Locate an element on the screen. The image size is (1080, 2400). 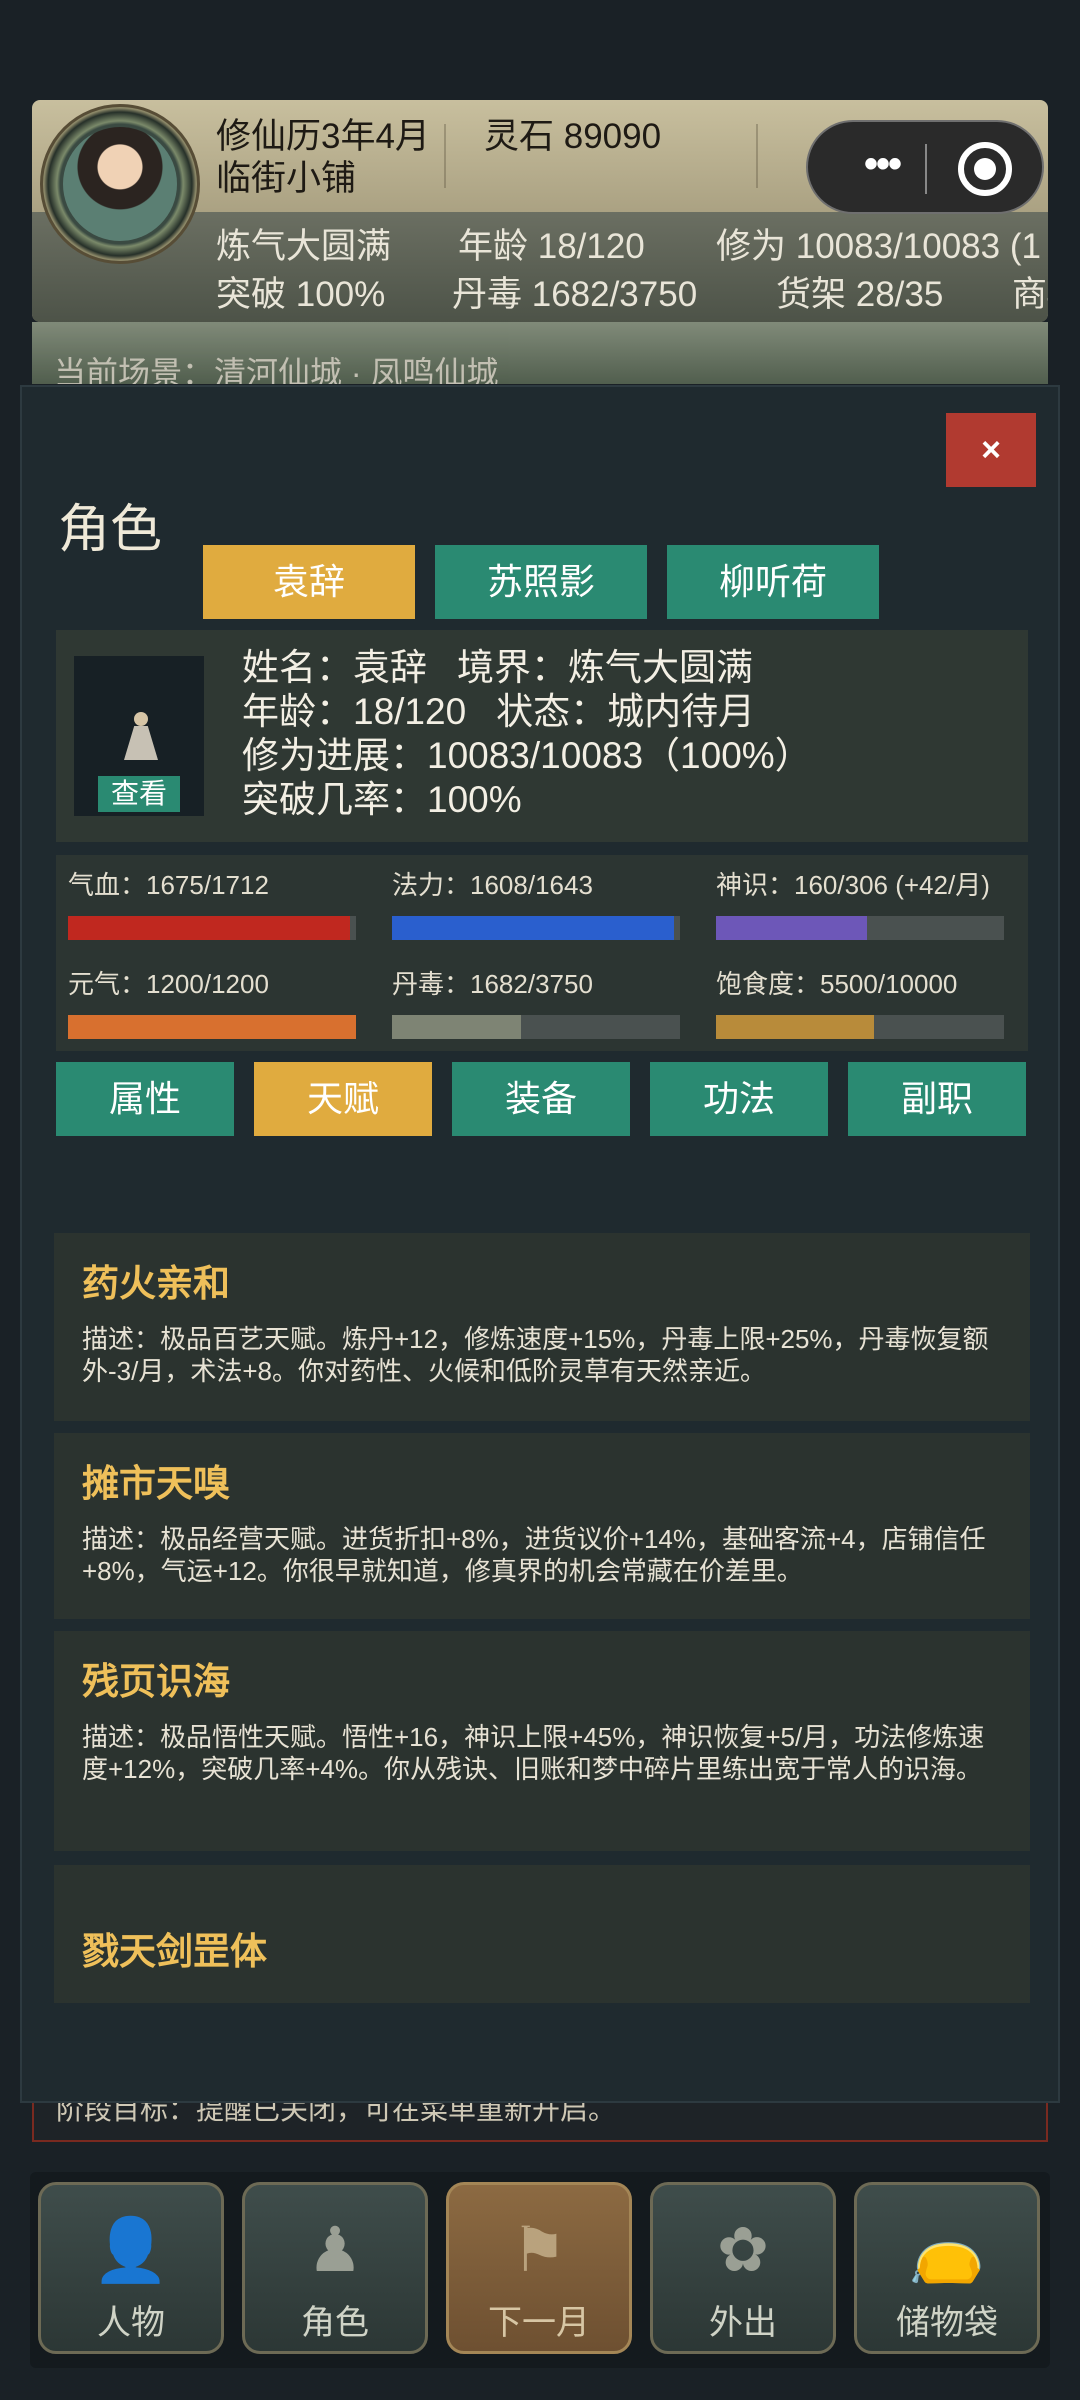
stat-label: 气血：1675/1712 is located at coordinates (168, 885).